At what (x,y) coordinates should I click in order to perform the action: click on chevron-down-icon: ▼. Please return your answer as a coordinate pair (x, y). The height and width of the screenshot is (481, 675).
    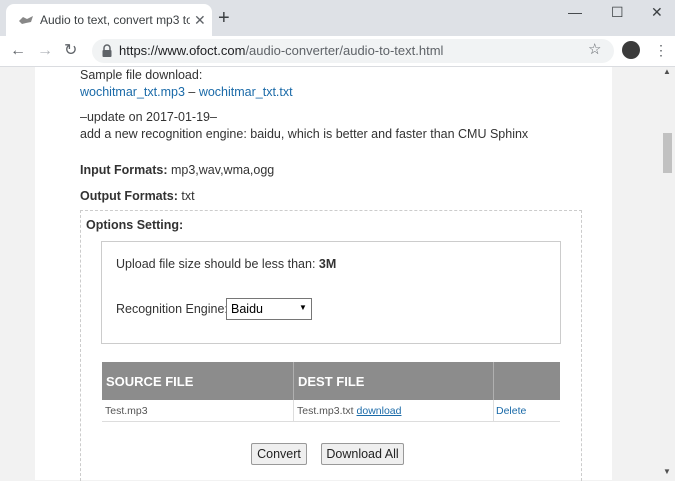
    Looking at the image, I should click on (303, 307).